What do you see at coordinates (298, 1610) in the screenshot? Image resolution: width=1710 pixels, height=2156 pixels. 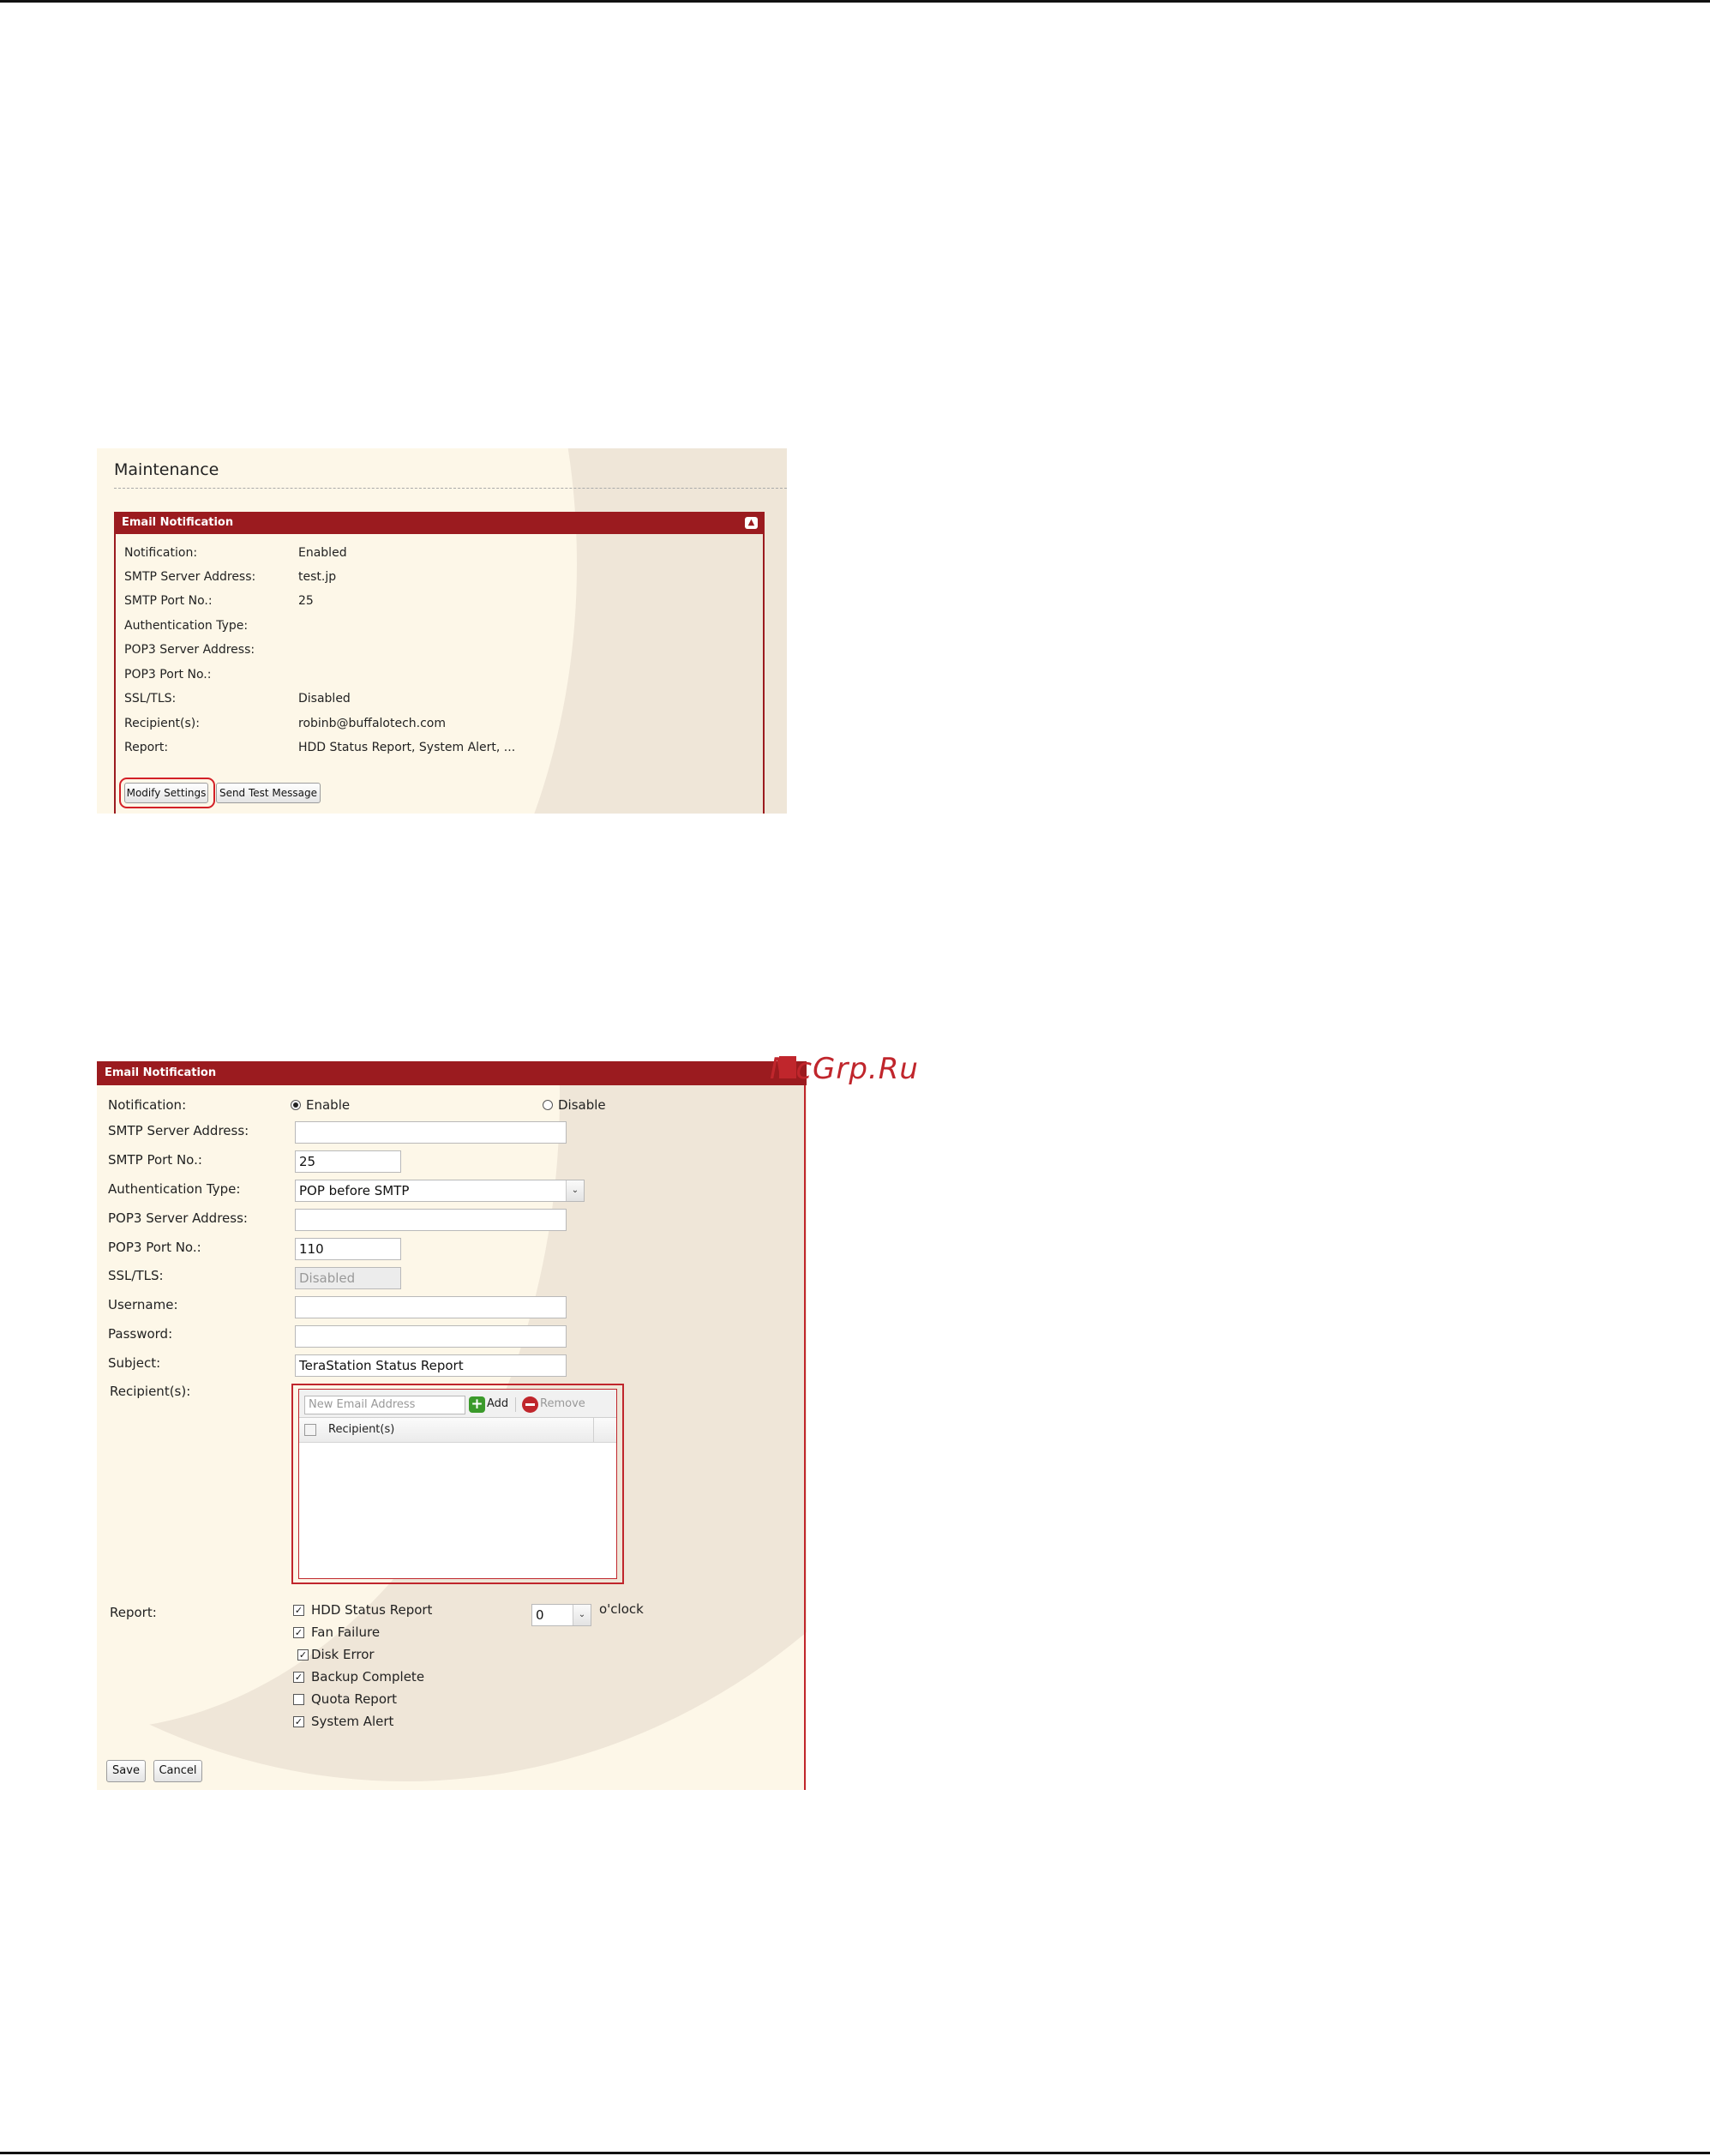 I see `hdd-status-report-checkbox: ✓` at bounding box center [298, 1610].